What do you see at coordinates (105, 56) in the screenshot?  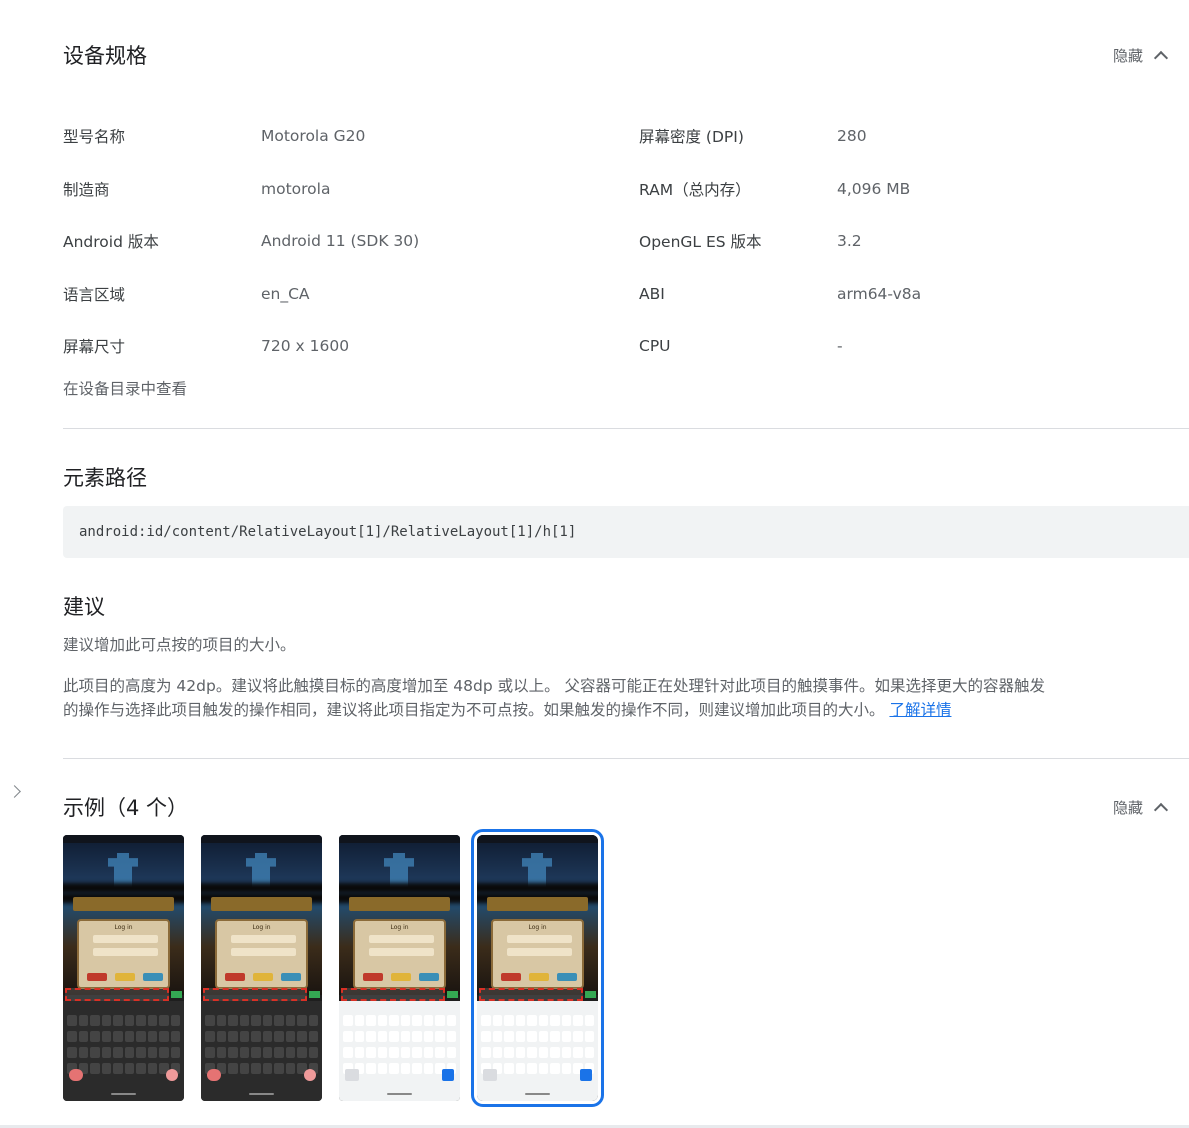 I see `device-specs-title: 设备规格` at bounding box center [105, 56].